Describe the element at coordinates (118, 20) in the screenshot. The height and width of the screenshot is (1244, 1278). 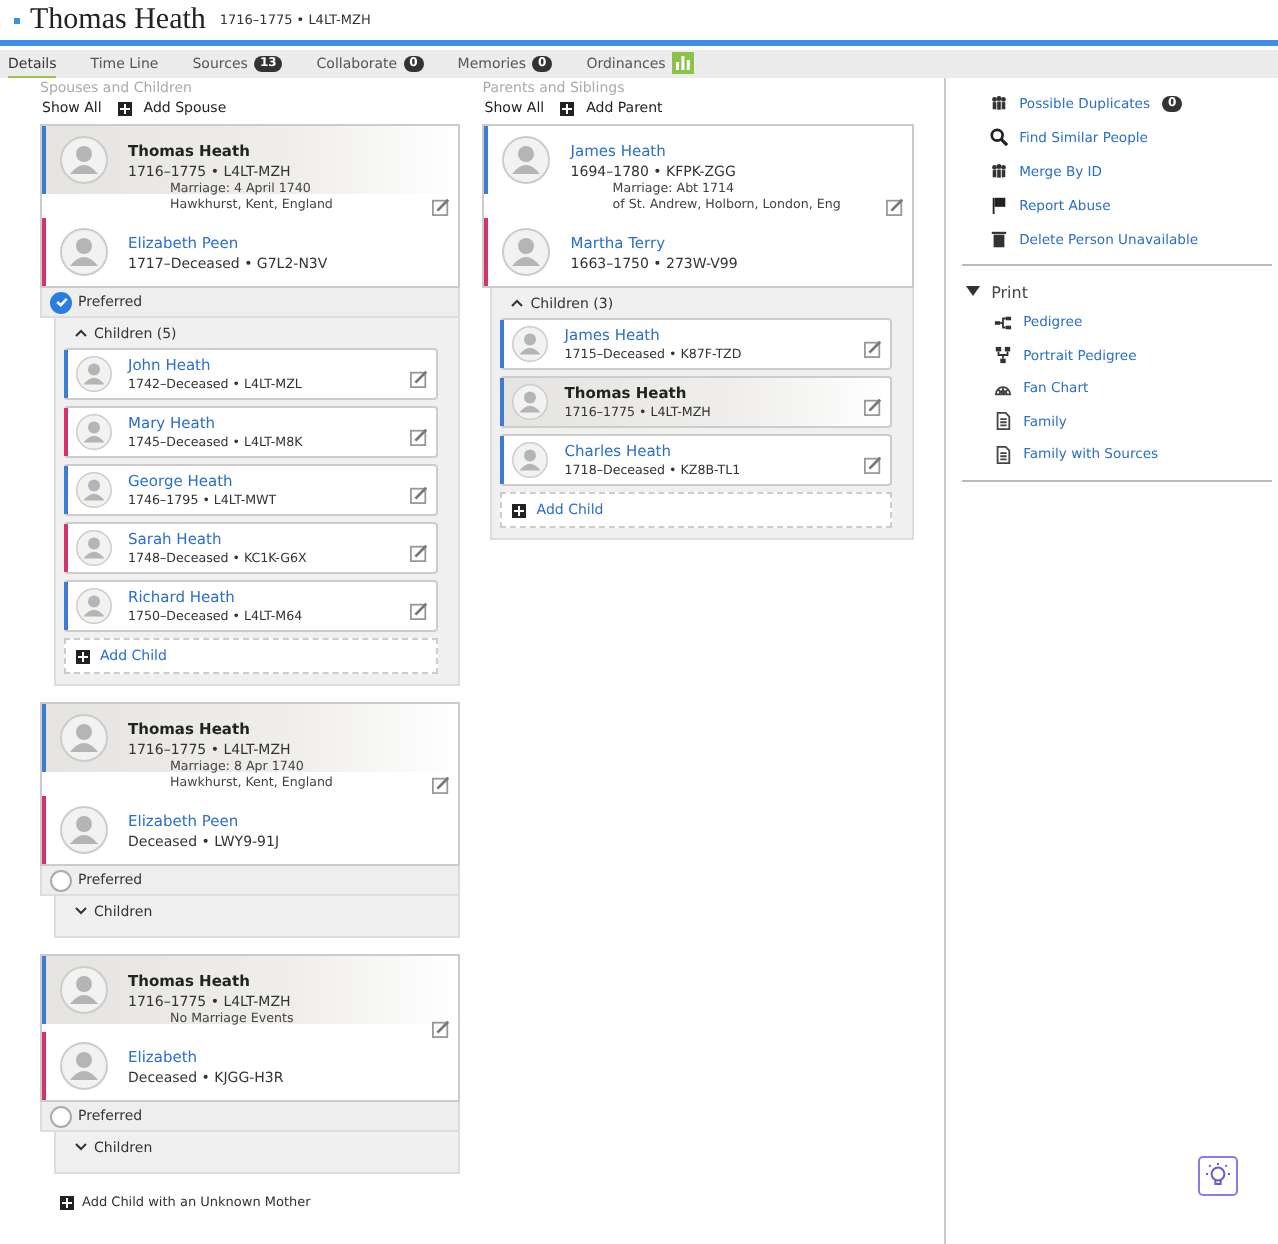
I see `person-name: Thomas Heath` at that location.